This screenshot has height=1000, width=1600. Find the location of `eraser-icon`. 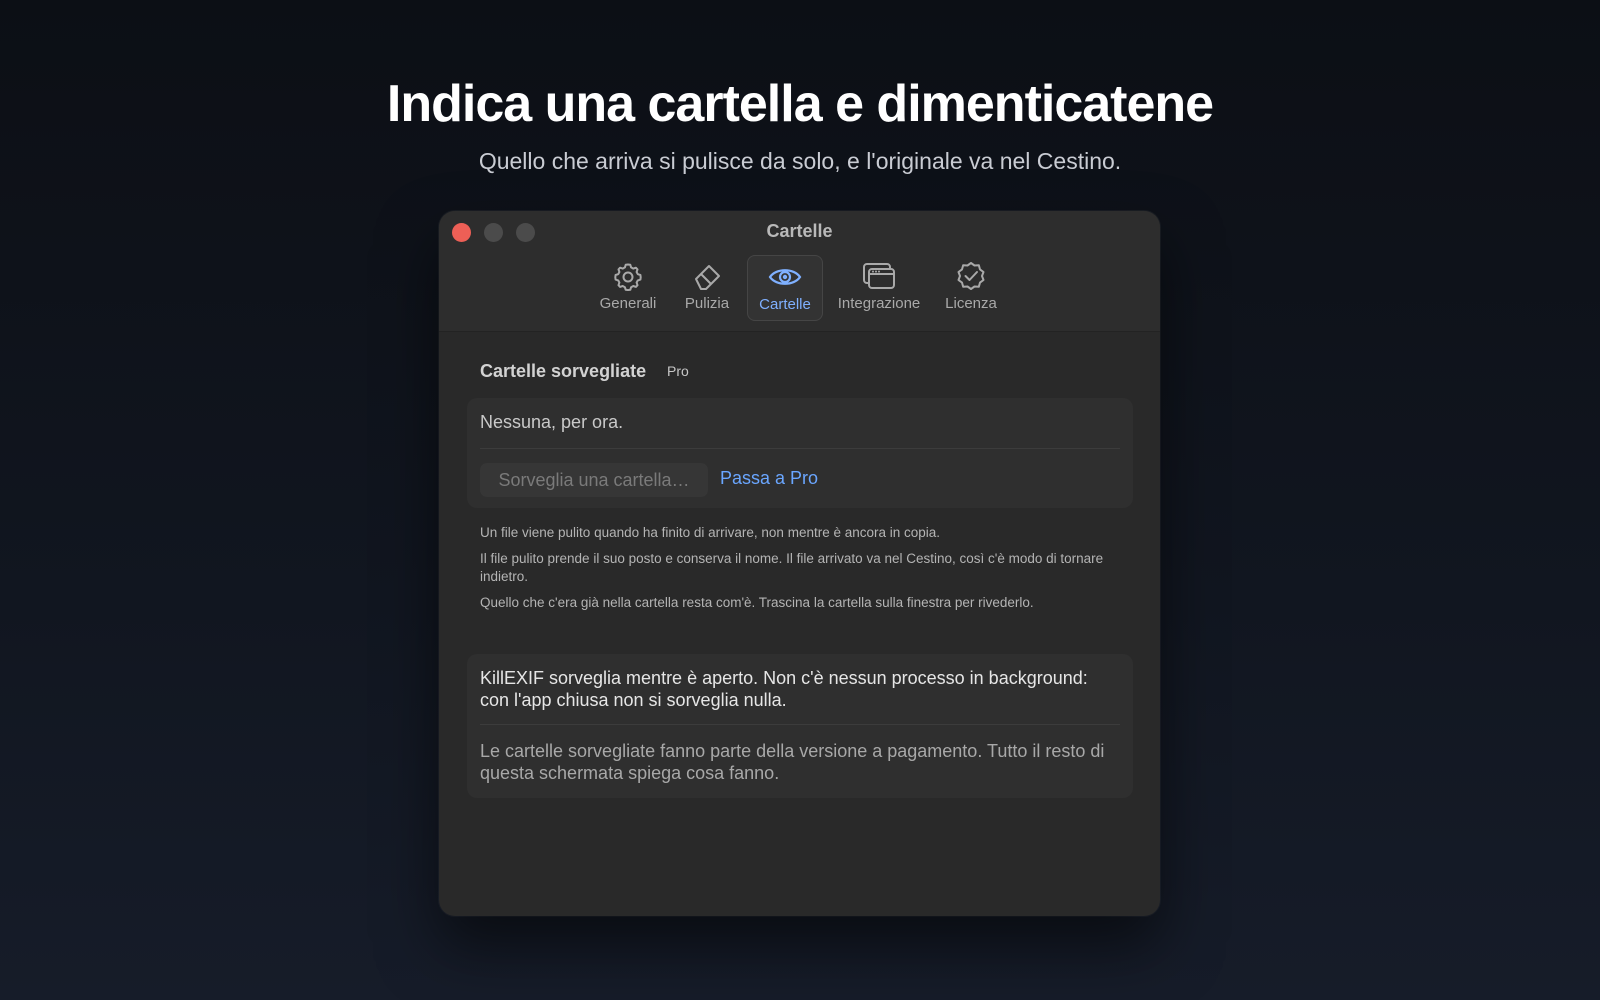

eraser-icon is located at coordinates (707, 276).